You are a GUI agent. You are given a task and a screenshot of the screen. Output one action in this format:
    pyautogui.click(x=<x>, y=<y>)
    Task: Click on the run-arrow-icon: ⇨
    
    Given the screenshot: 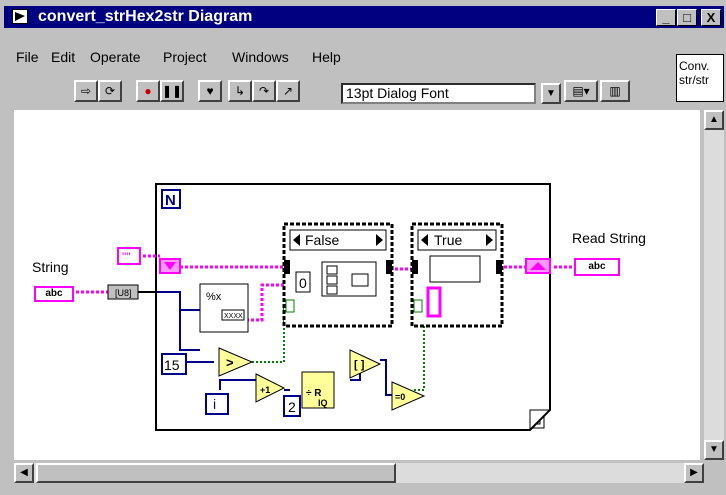 What is the action you would take?
    pyautogui.click(x=86, y=91)
    